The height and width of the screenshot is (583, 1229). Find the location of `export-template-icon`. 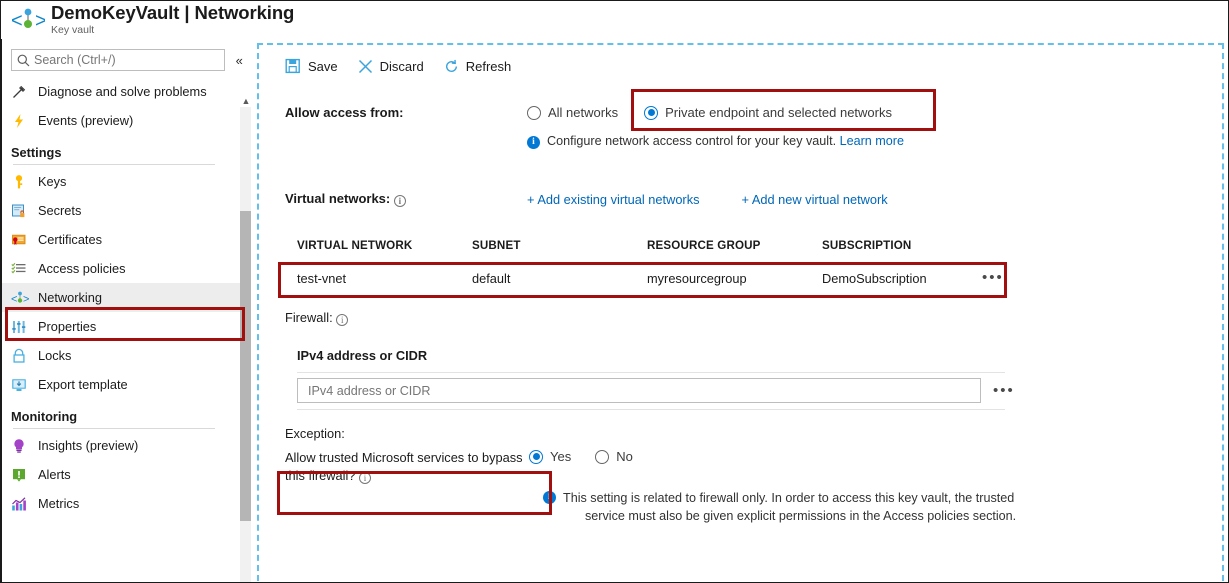

export-template-icon is located at coordinates (23, 385).